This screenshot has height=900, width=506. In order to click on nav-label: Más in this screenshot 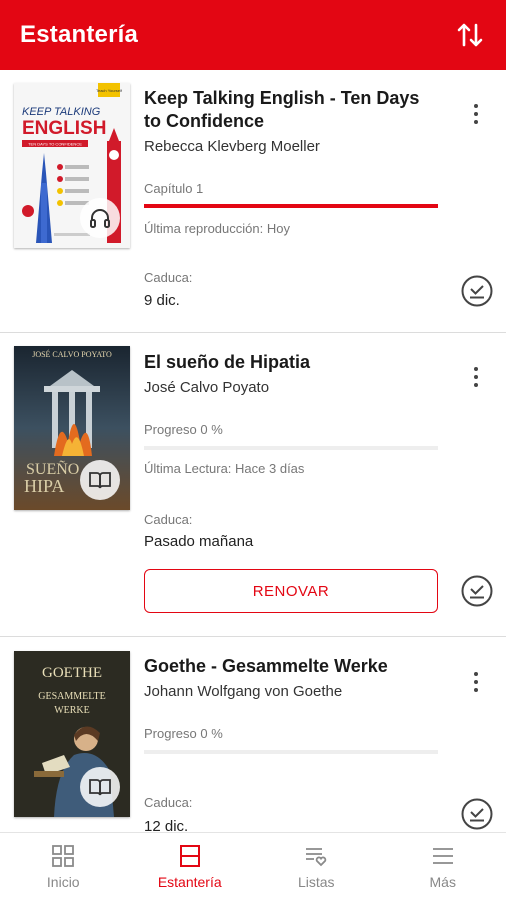, I will do `click(442, 882)`.